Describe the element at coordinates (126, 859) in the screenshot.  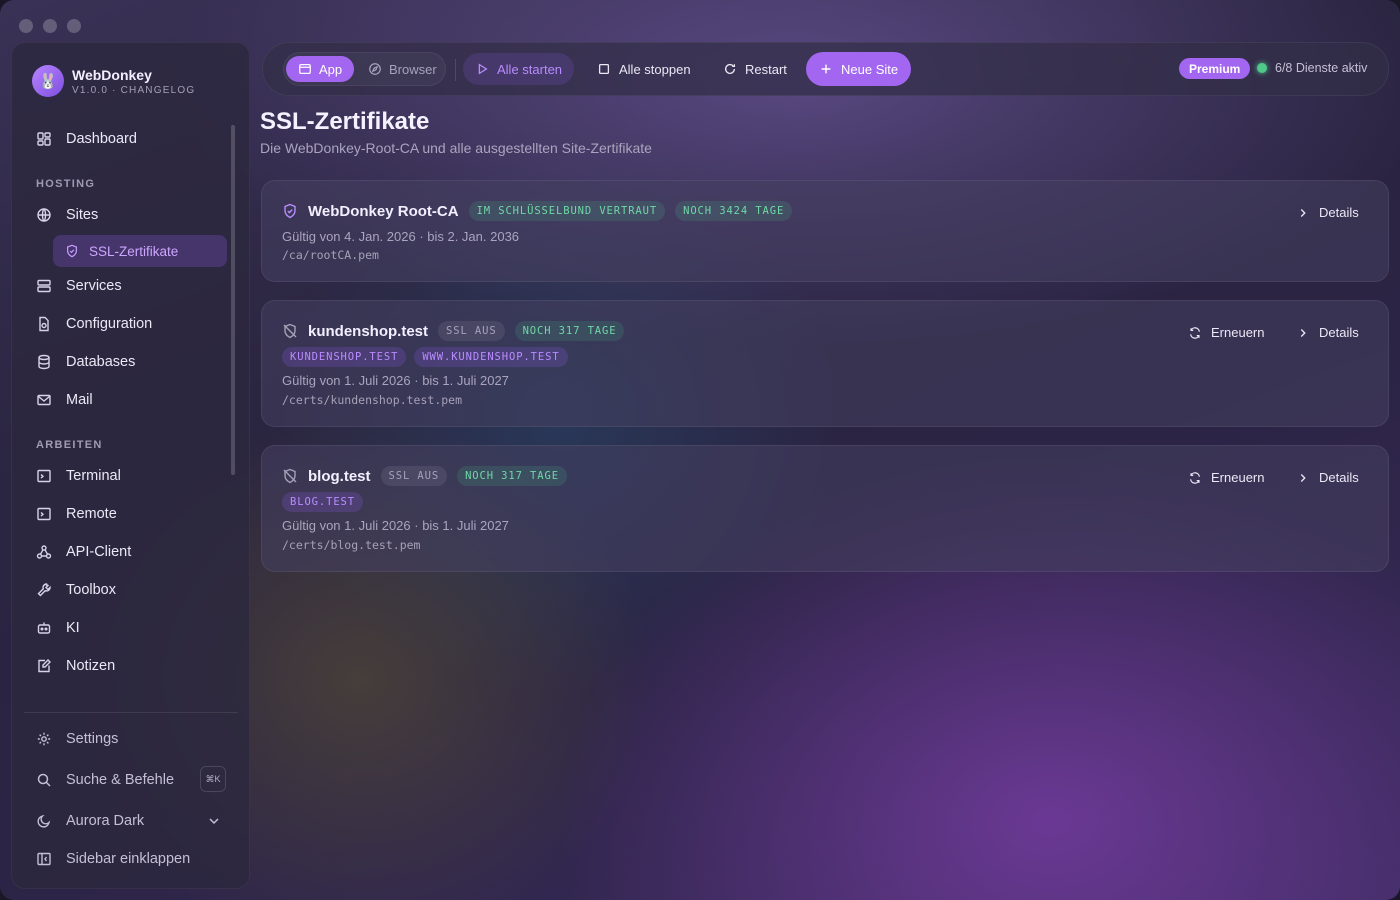
I see `collapse-sidebar-button: Sidebar einklappen` at that location.